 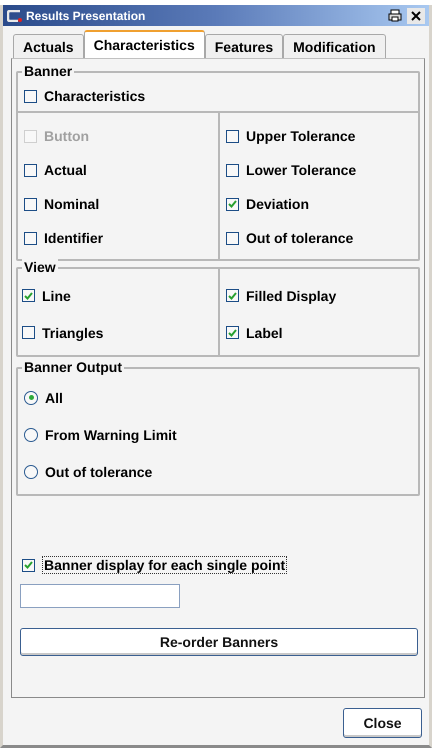 I want to click on print-icon, so click(x=395, y=16).